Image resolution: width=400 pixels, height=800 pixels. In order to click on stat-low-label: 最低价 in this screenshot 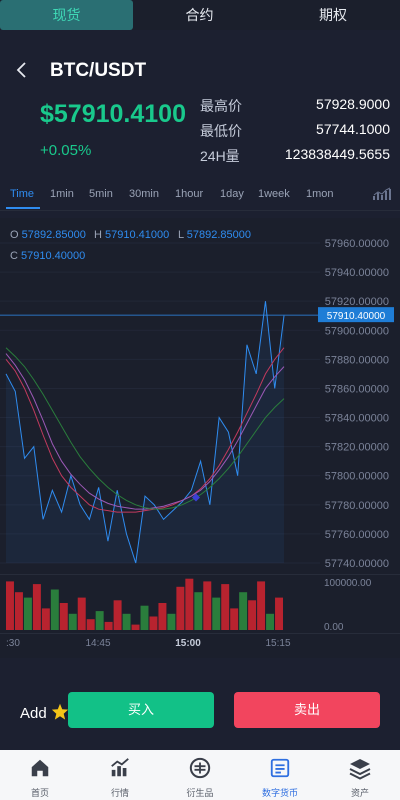, I will do `click(221, 131)`.